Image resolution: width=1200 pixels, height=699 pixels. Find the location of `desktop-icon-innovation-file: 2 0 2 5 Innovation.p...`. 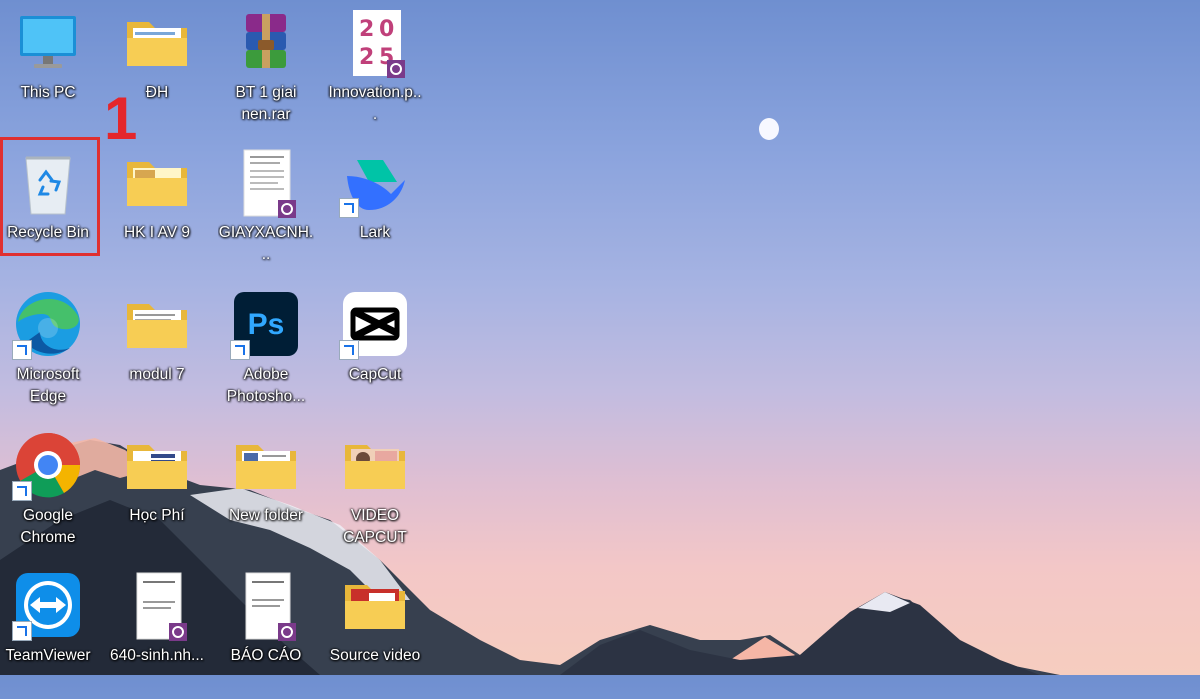

desktop-icon-innovation-file: 2 0 2 5 Innovation.p... is located at coordinates (375, 68).